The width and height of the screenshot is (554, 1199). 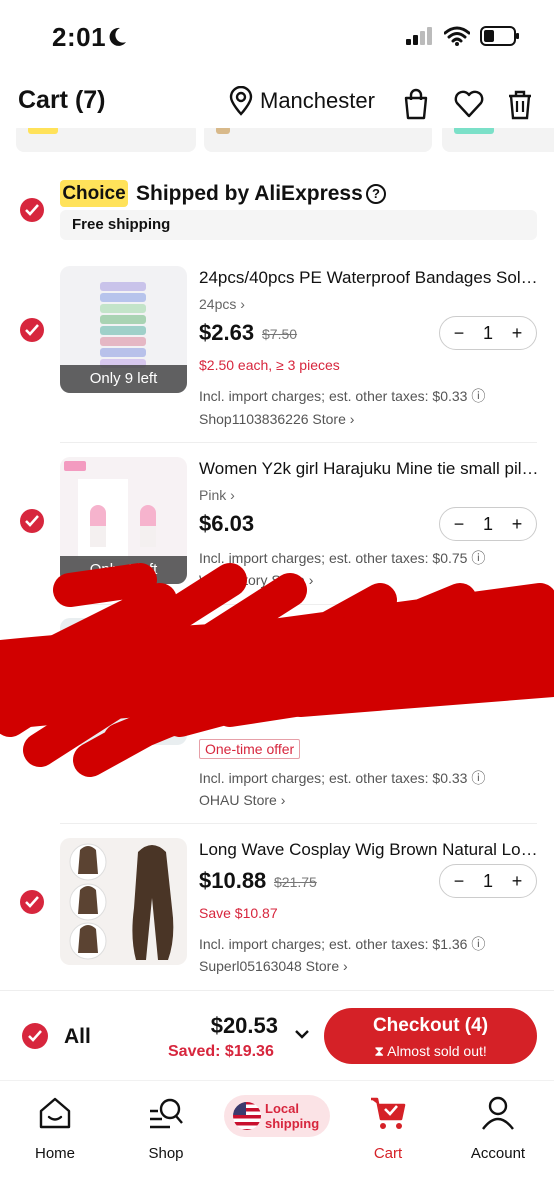 I want to click on home-icon, so click(x=55, y=1113).